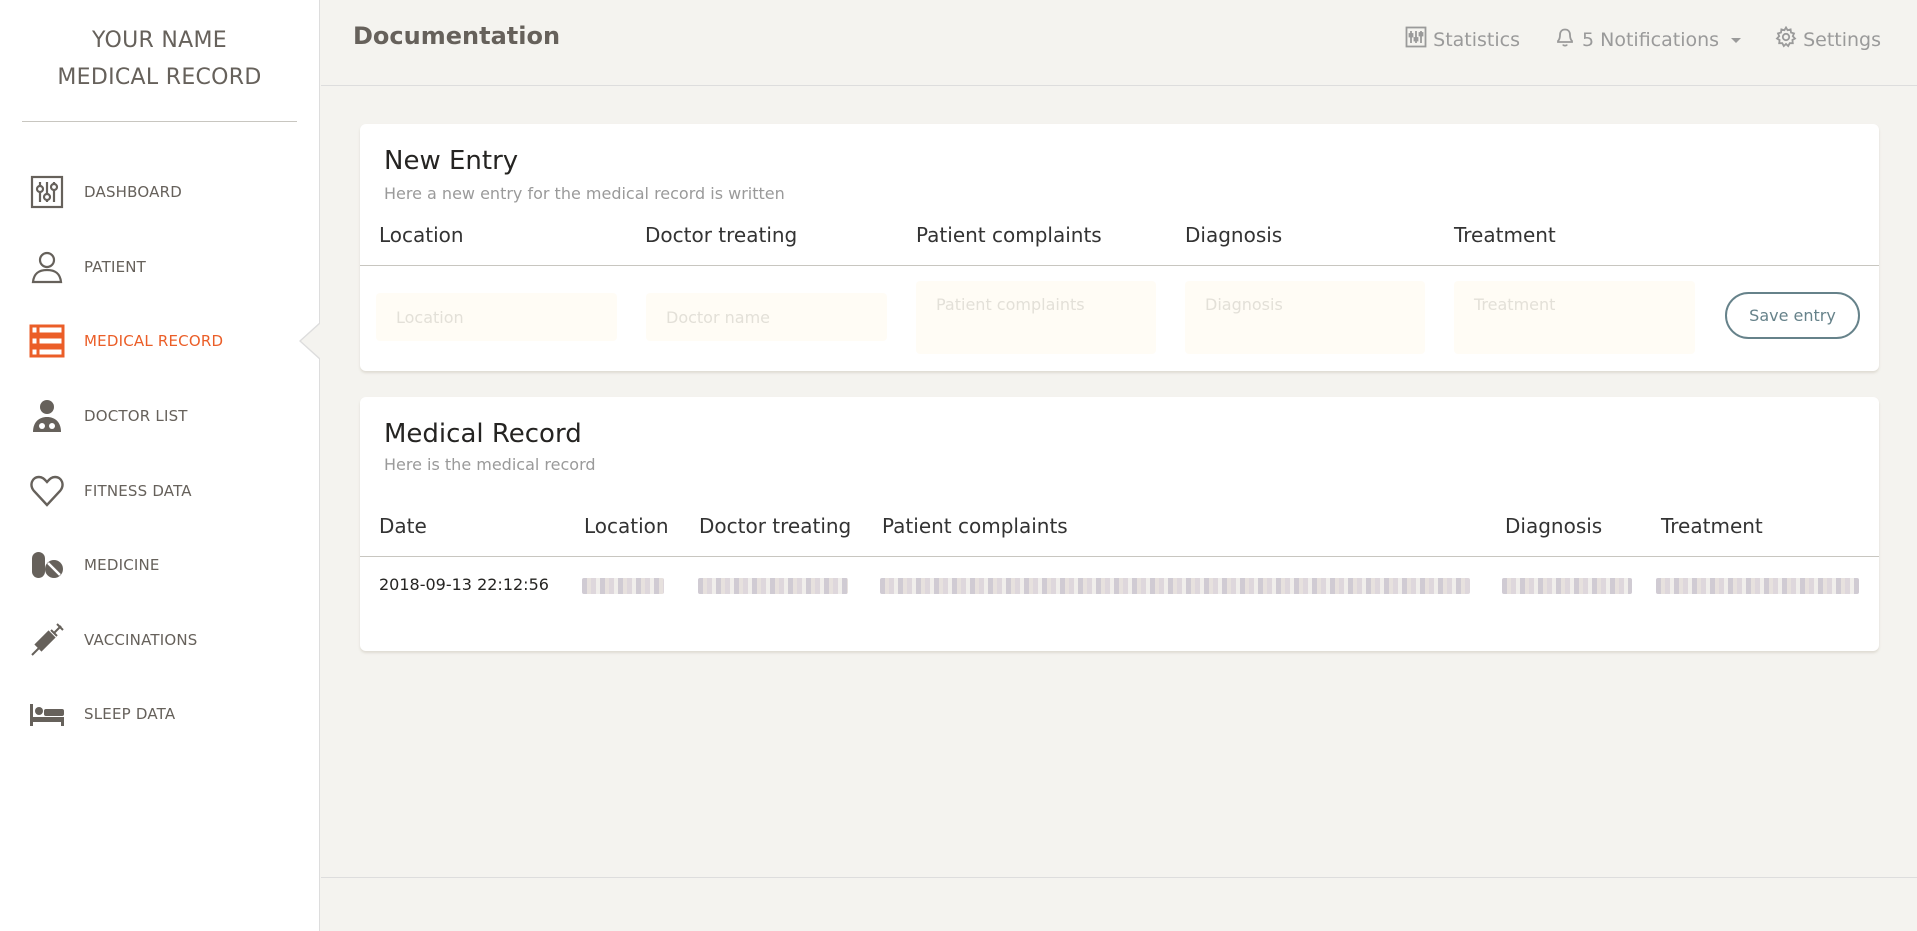  What do you see at coordinates (1651, 39) in the screenshot?
I see `notifications-label: 5 Notifications` at bounding box center [1651, 39].